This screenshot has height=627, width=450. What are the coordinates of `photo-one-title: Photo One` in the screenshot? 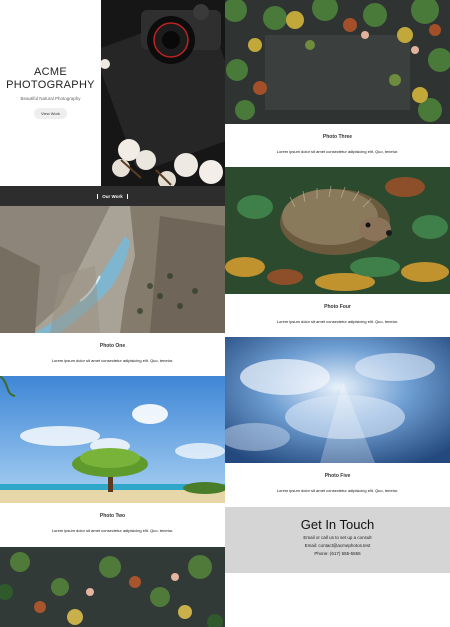 It's located at (112, 346).